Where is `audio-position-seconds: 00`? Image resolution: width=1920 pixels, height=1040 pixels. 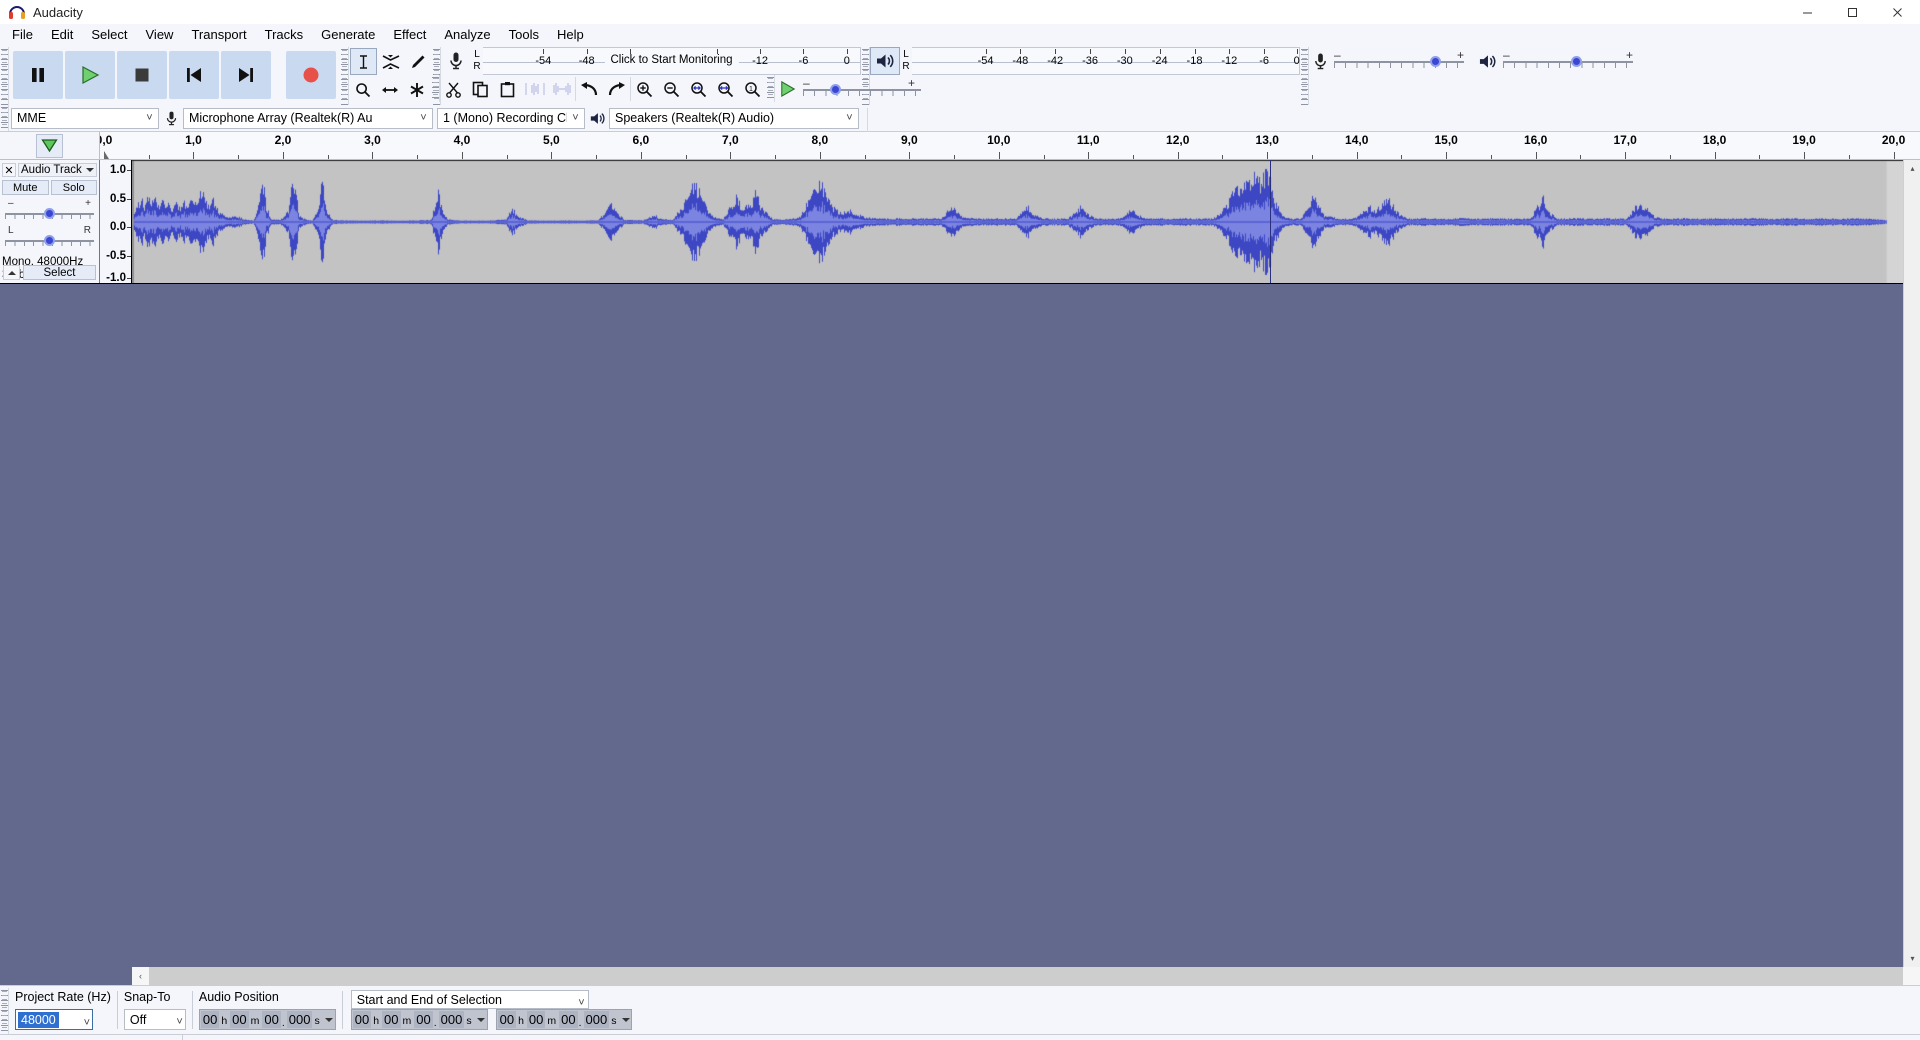
audio-position-seconds: 00 is located at coordinates (271, 1019).